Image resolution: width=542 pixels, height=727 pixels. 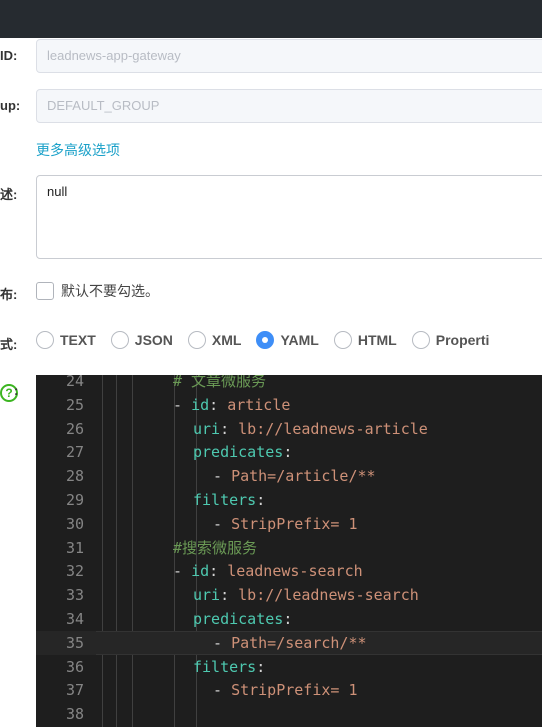 I want to click on code-line: 34 predicates:, so click(x=289, y=619).